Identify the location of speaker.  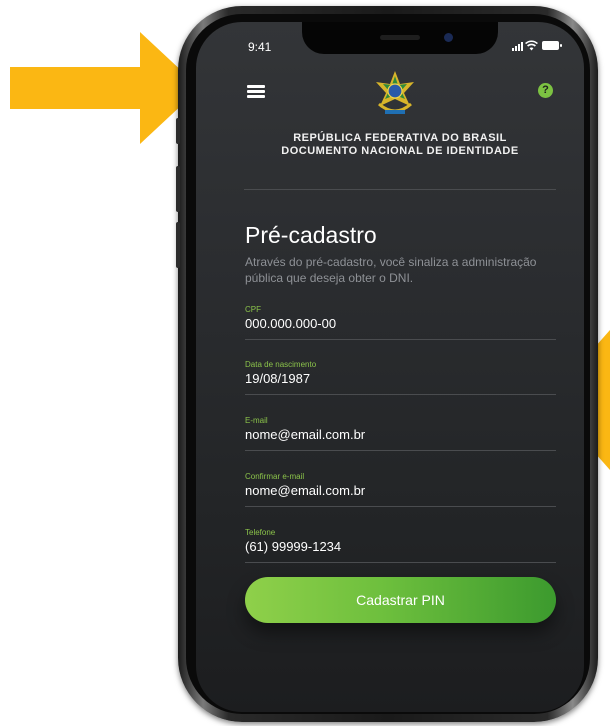
(400, 37).